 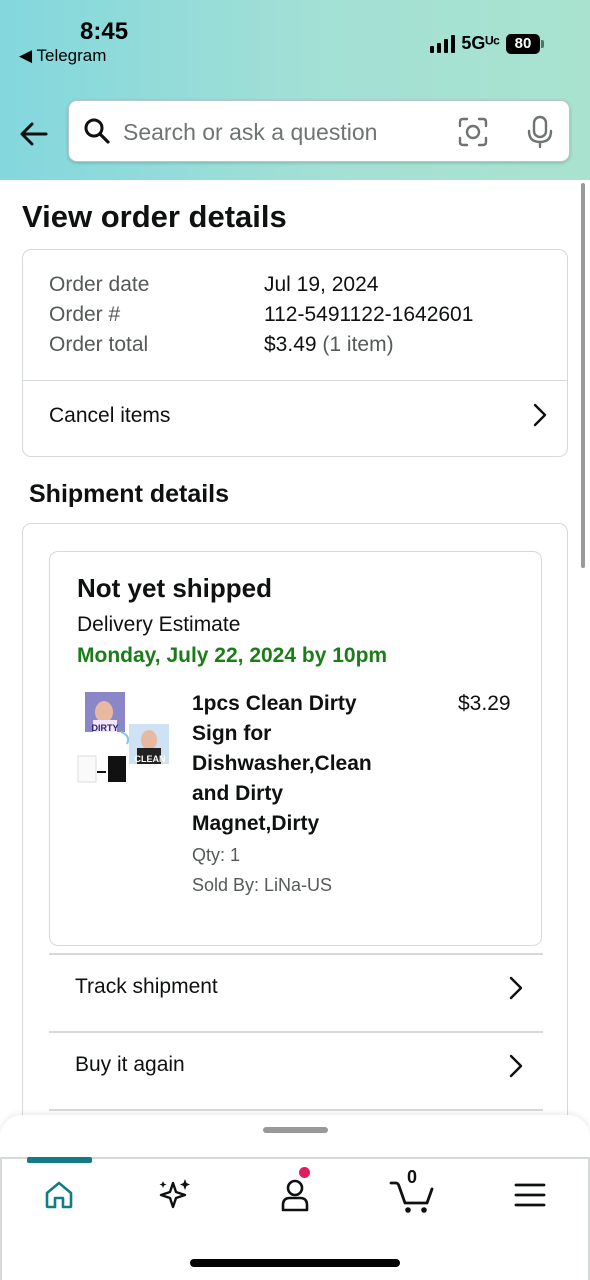 I want to click on account-icon, so click(x=295, y=1195).